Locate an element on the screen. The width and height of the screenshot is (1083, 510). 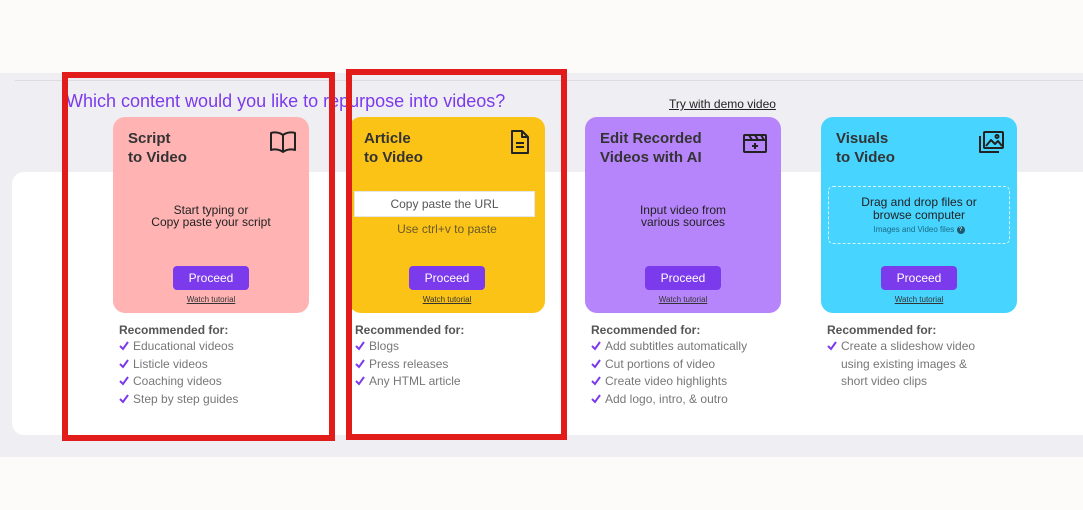
list-item: Create video highlights is located at coordinates (706, 383).